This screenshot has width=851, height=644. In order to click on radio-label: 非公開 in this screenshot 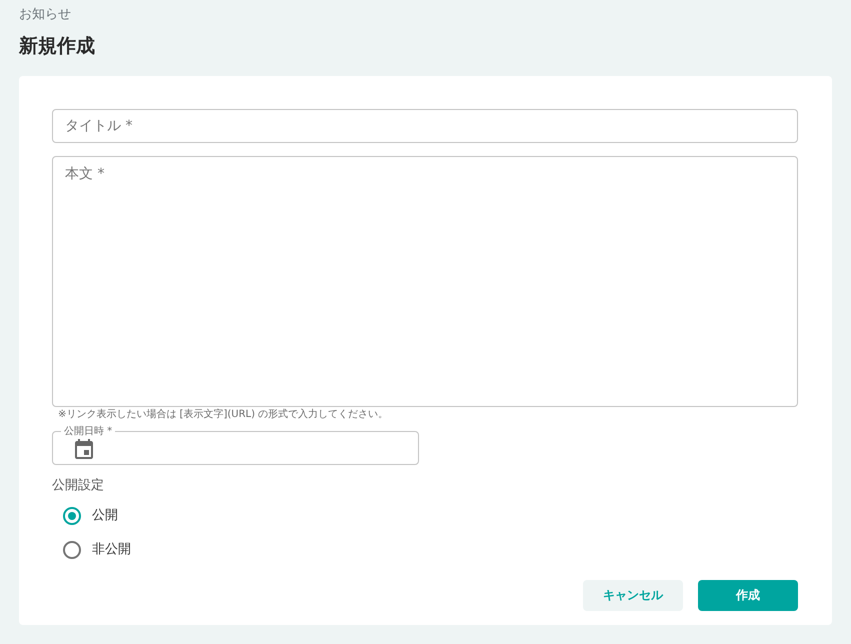, I will do `click(111, 550)`.